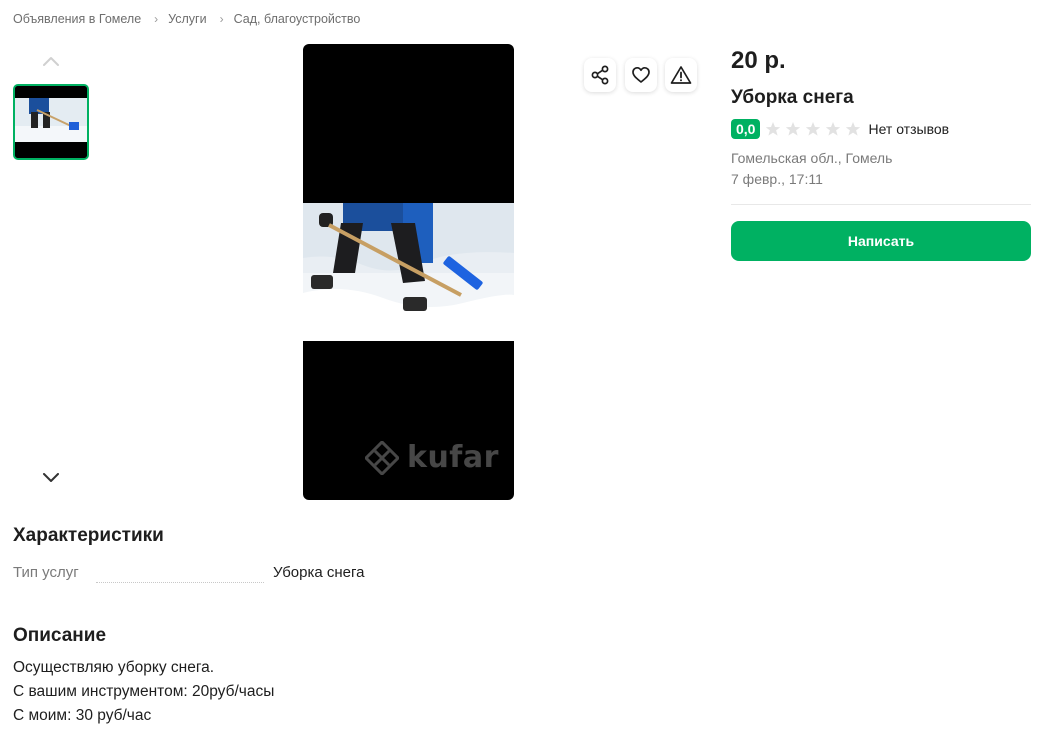 This screenshot has height=748, width=1049. I want to click on breadcrumb-item-garden: Сад, благоустройство, so click(297, 19).